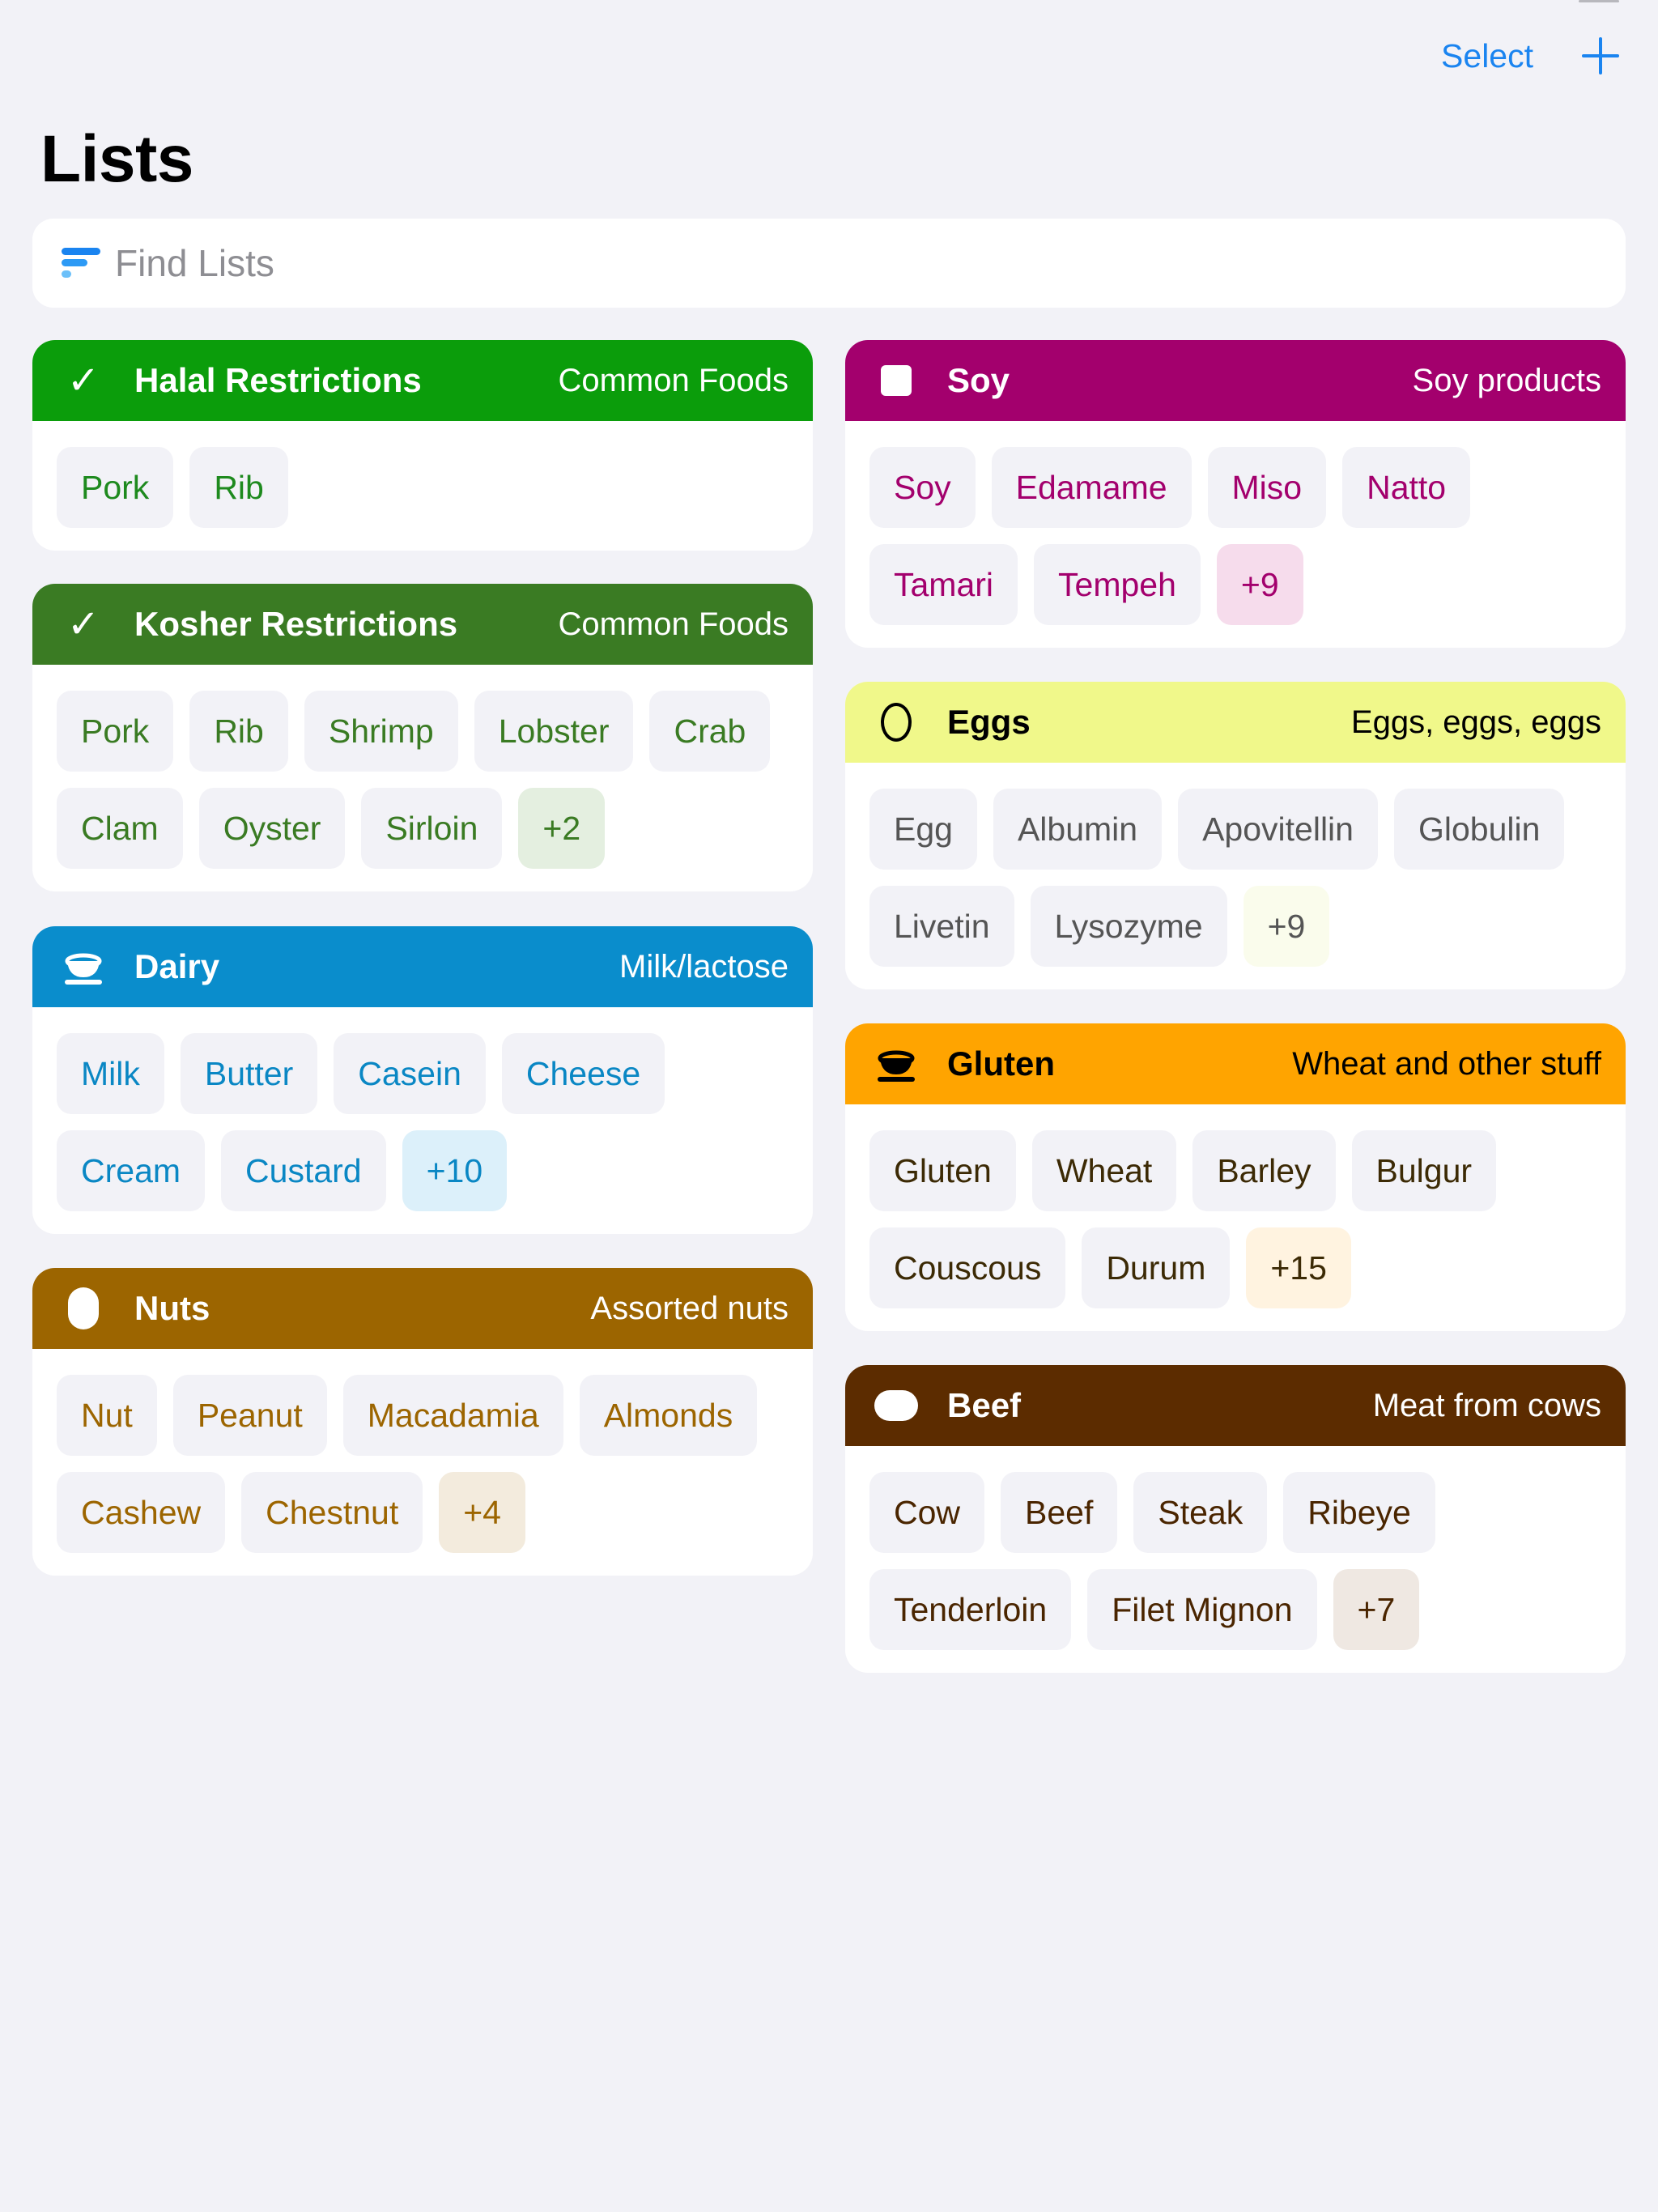 Image resolution: width=1658 pixels, height=2212 pixels. What do you see at coordinates (1091, 488) in the screenshot?
I see `item-chip: Edamame` at bounding box center [1091, 488].